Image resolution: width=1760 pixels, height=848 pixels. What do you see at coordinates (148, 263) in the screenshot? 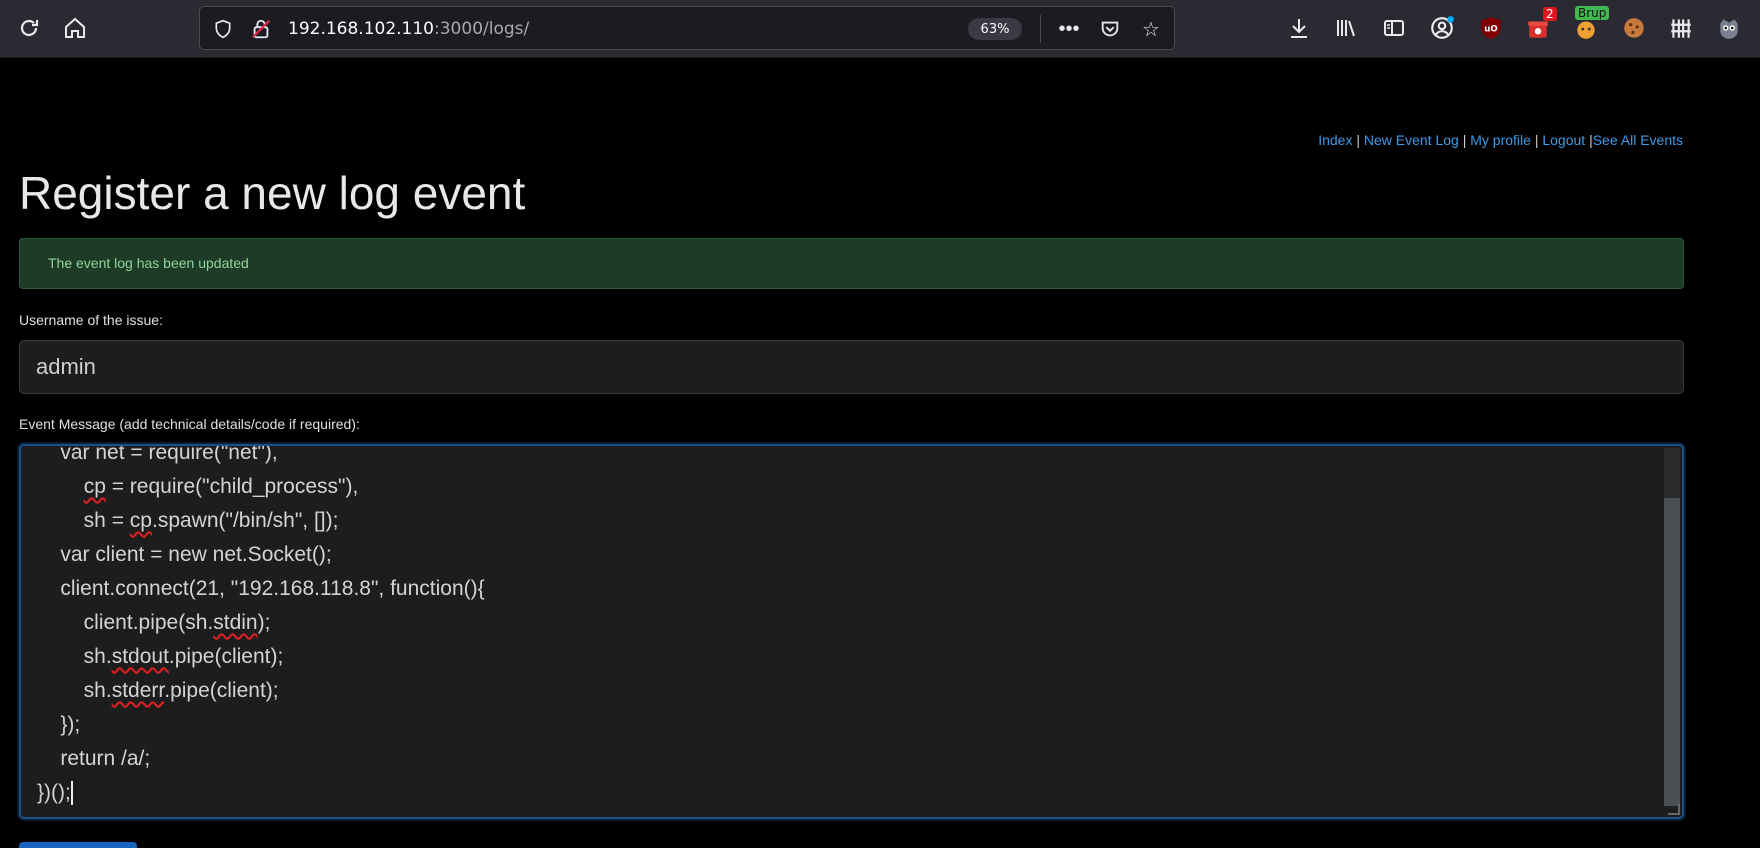
I see `alert-message: The event log has been updated` at bounding box center [148, 263].